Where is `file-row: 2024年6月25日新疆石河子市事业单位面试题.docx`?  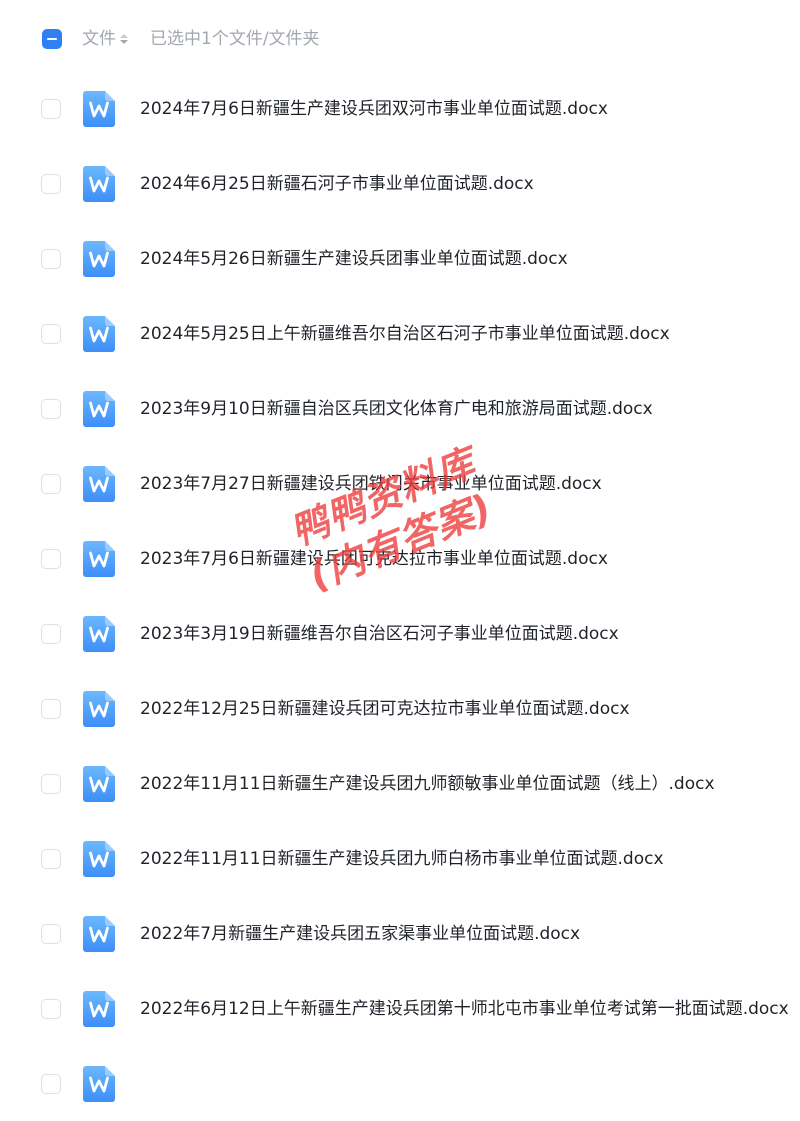
file-row: 2024年6月25日新疆石河子市事业单位面试题.docx is located at coordinates (400, 183).